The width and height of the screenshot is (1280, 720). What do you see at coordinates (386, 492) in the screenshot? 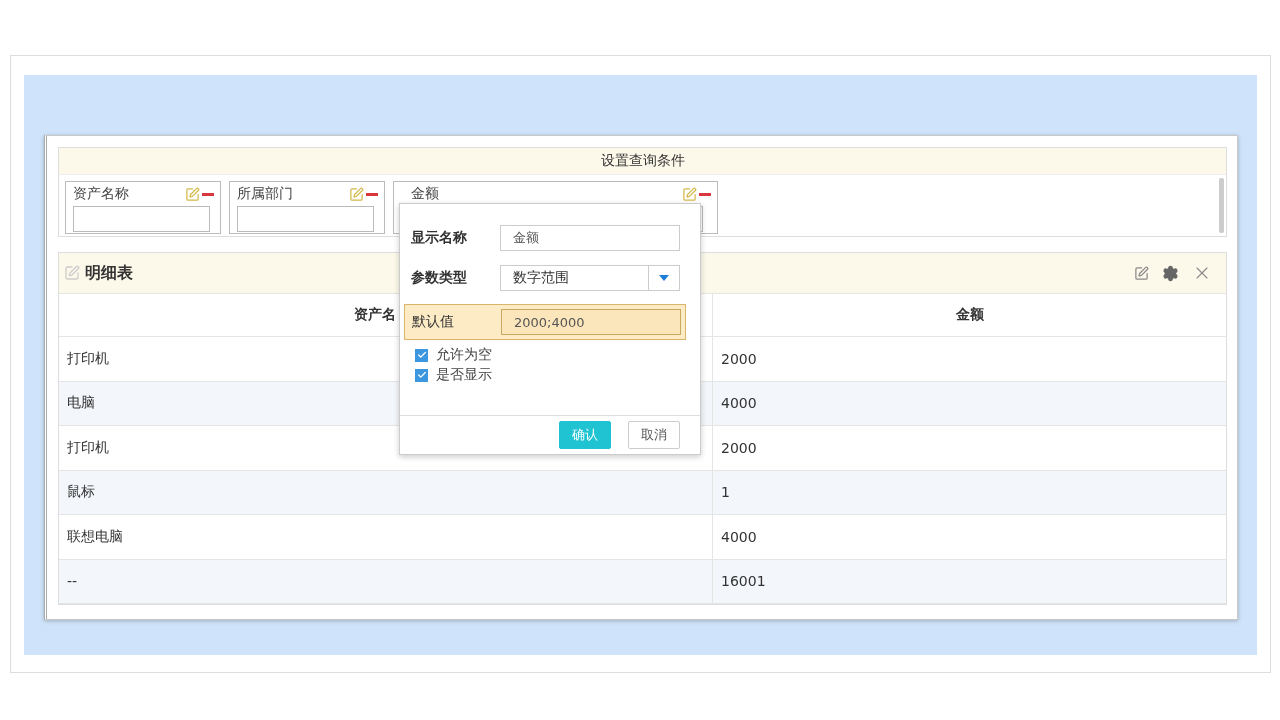
I see `table-cell: 鼠标` at bounding box center [386, 492].